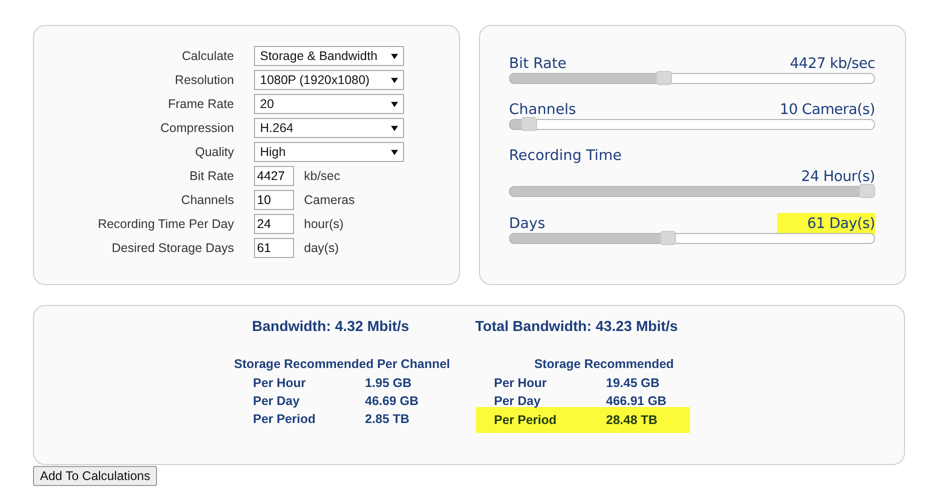 The height and width of the screenshot is (504, 929). I want to click on dropdown: High, so click(329, 152).